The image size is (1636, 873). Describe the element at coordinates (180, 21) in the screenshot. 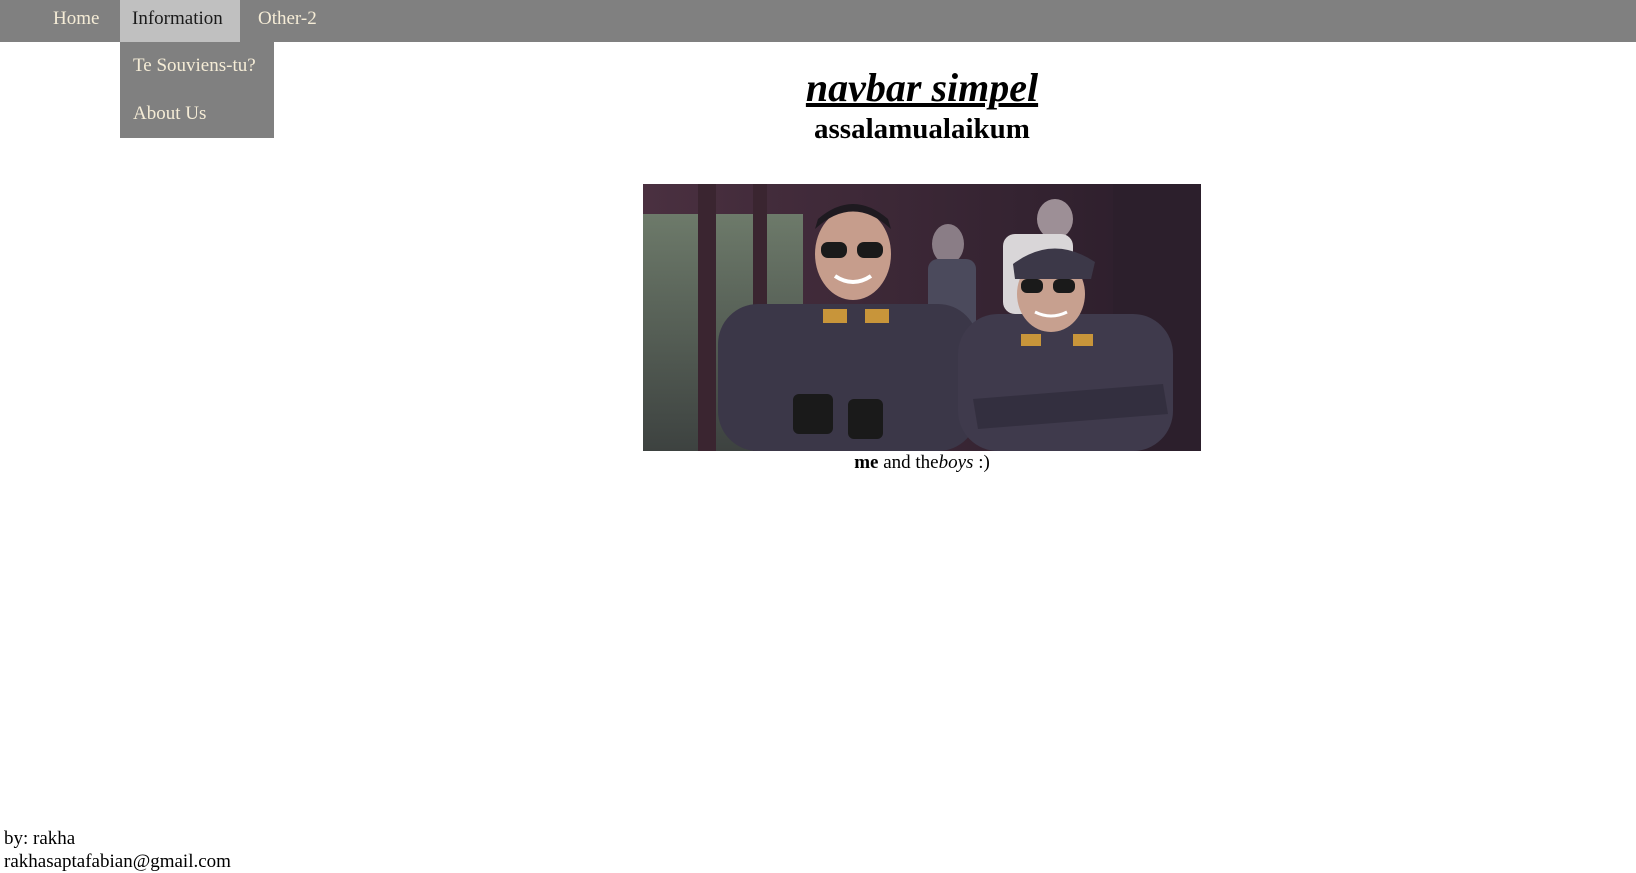

I see `nav-item-information: Information` at that location.